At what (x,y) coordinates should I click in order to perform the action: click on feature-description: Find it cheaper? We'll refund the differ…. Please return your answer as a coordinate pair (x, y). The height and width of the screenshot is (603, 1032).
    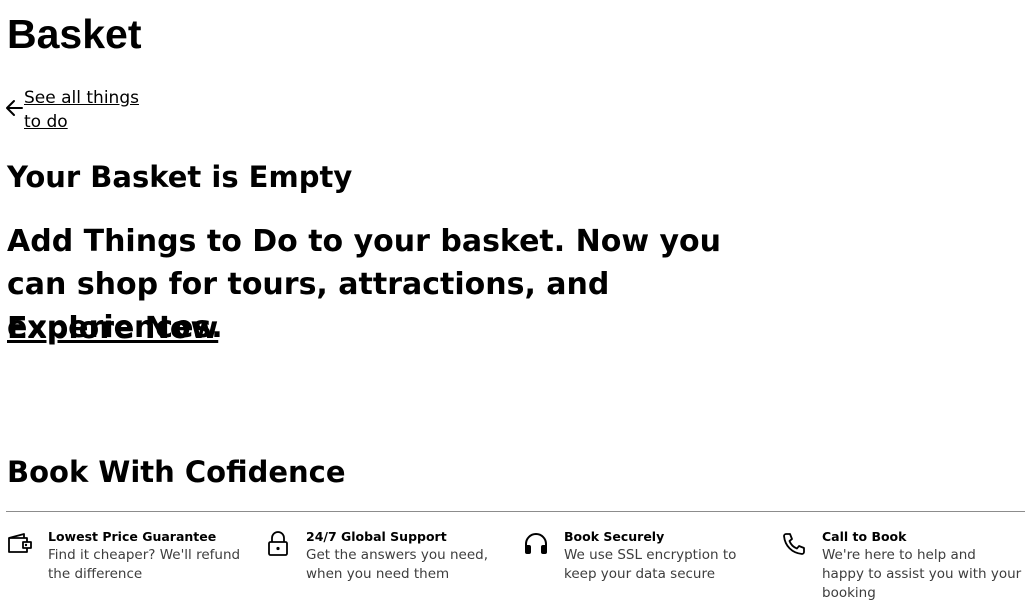
    Looking at the image, I should click on (144, 564).